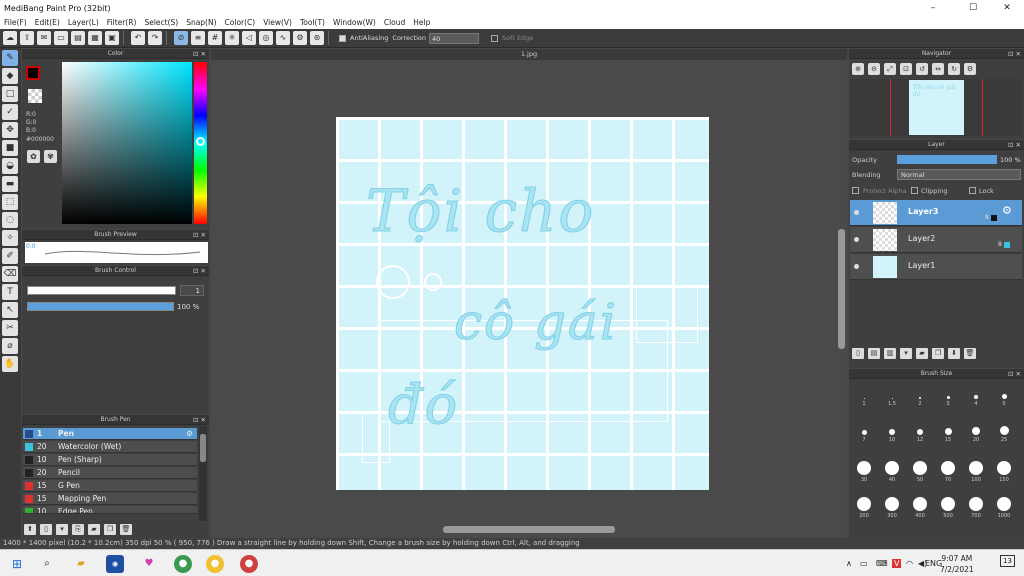 Image resolution: width=1024 pixels, height=576 pixels. I want to click on brush-size-cell: 1000, so click(1004, 508).